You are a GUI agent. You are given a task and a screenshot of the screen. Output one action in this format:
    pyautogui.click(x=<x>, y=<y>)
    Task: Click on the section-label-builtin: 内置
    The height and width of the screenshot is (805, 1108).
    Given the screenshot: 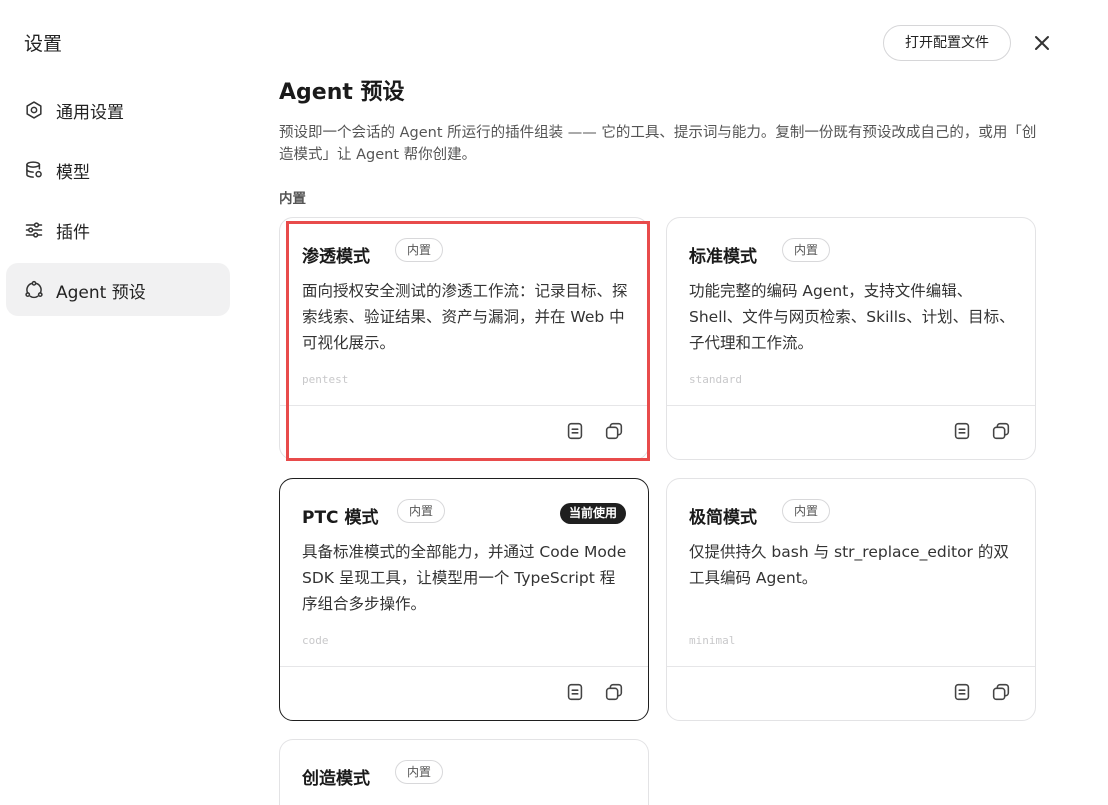 What is the action you would take?
    pyautogui.click(x=292, y=199)
    